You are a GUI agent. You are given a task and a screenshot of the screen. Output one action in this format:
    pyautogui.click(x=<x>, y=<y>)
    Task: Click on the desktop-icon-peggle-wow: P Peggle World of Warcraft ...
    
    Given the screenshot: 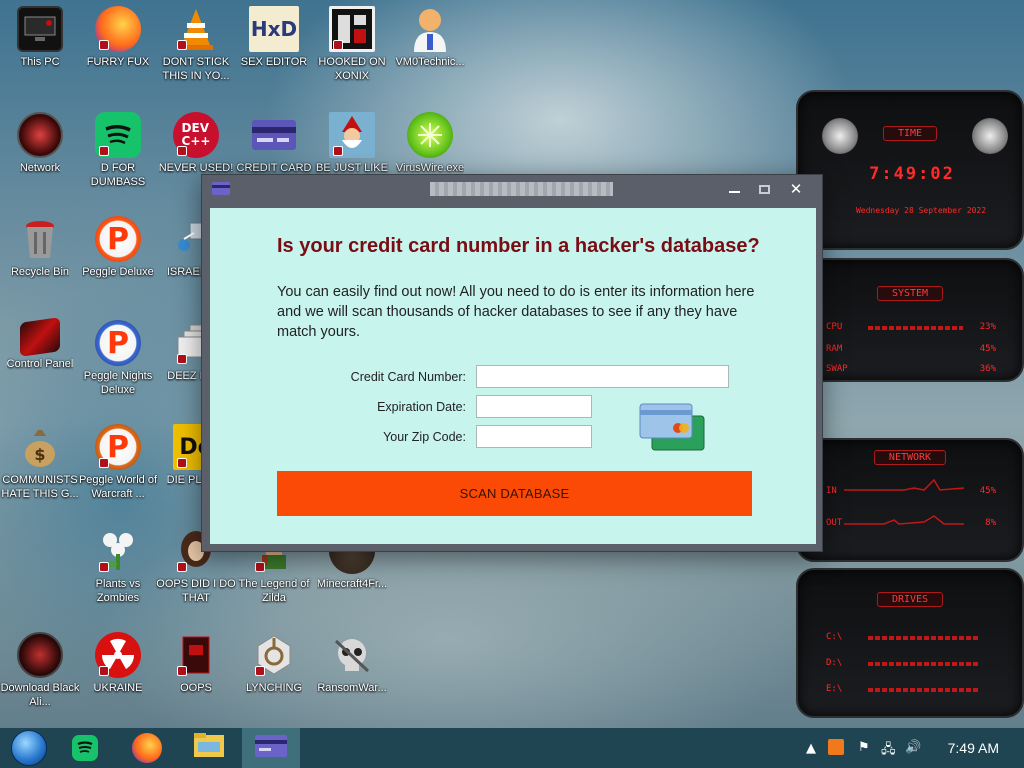 What is the action you would take?
    pyautogui.click(x=118, y=462)
    